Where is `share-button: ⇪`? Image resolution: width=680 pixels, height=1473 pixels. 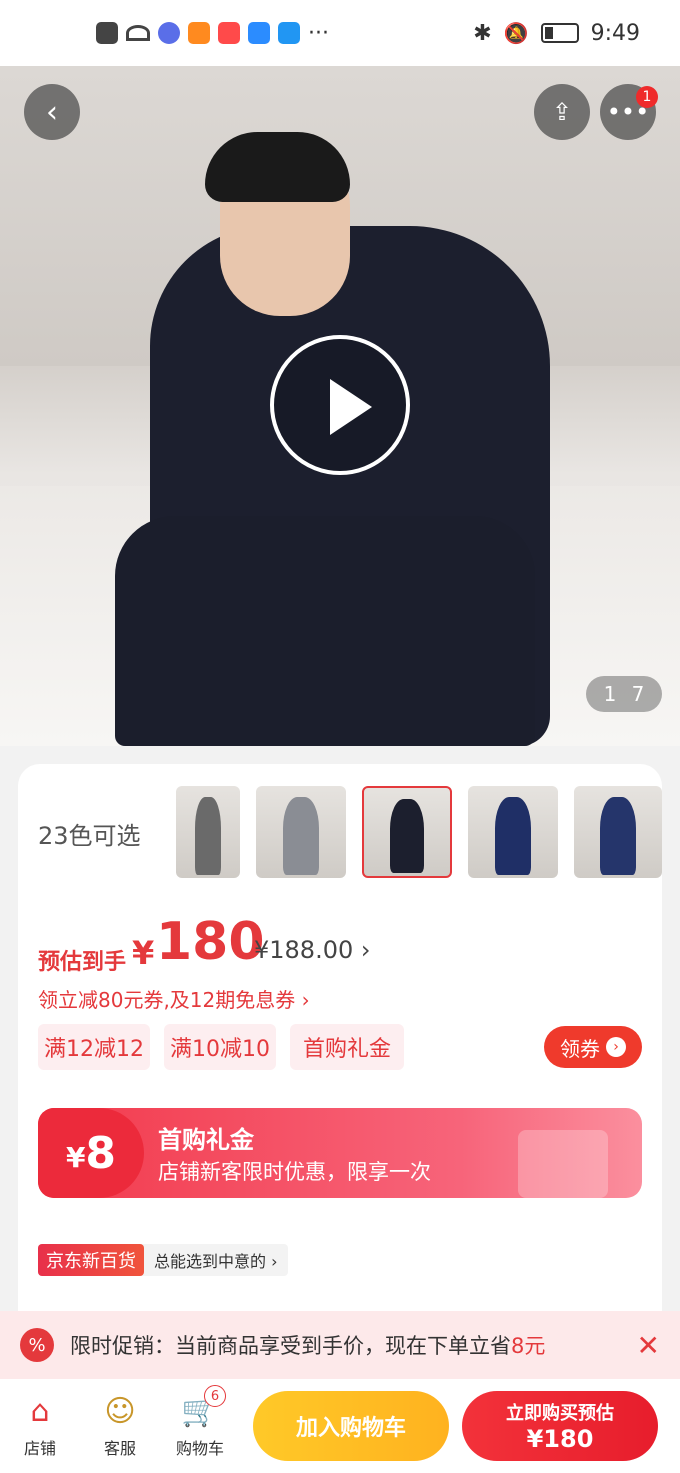 share-button: ⇪ is located at coordinates (562, 112).